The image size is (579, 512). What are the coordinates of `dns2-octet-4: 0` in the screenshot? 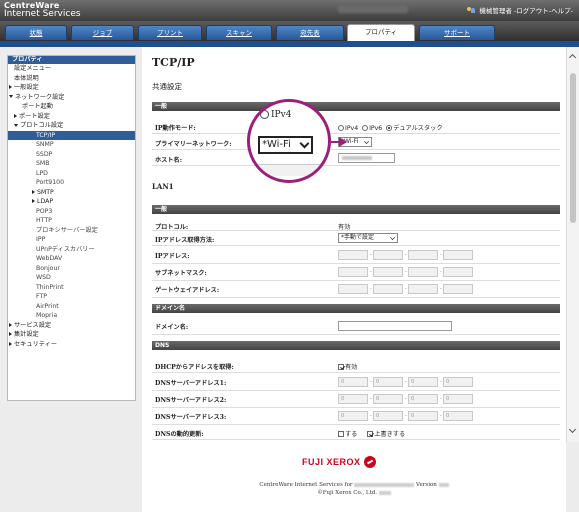 It's located at (458, 399).